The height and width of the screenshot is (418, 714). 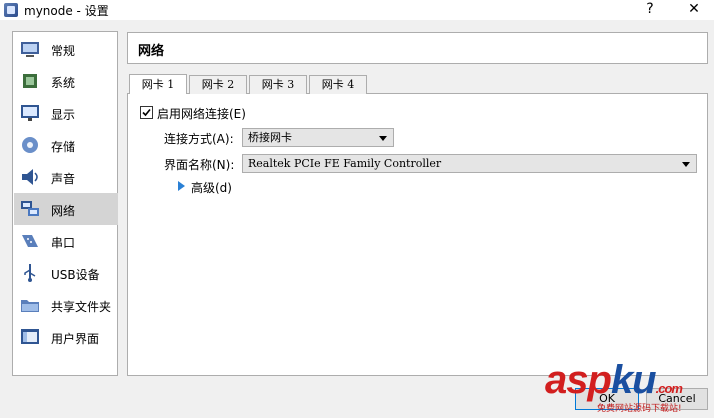 What do you see at coordinates (30, 113) in the screenshot?
I see `display-icon` at bounding box center [30, 113].